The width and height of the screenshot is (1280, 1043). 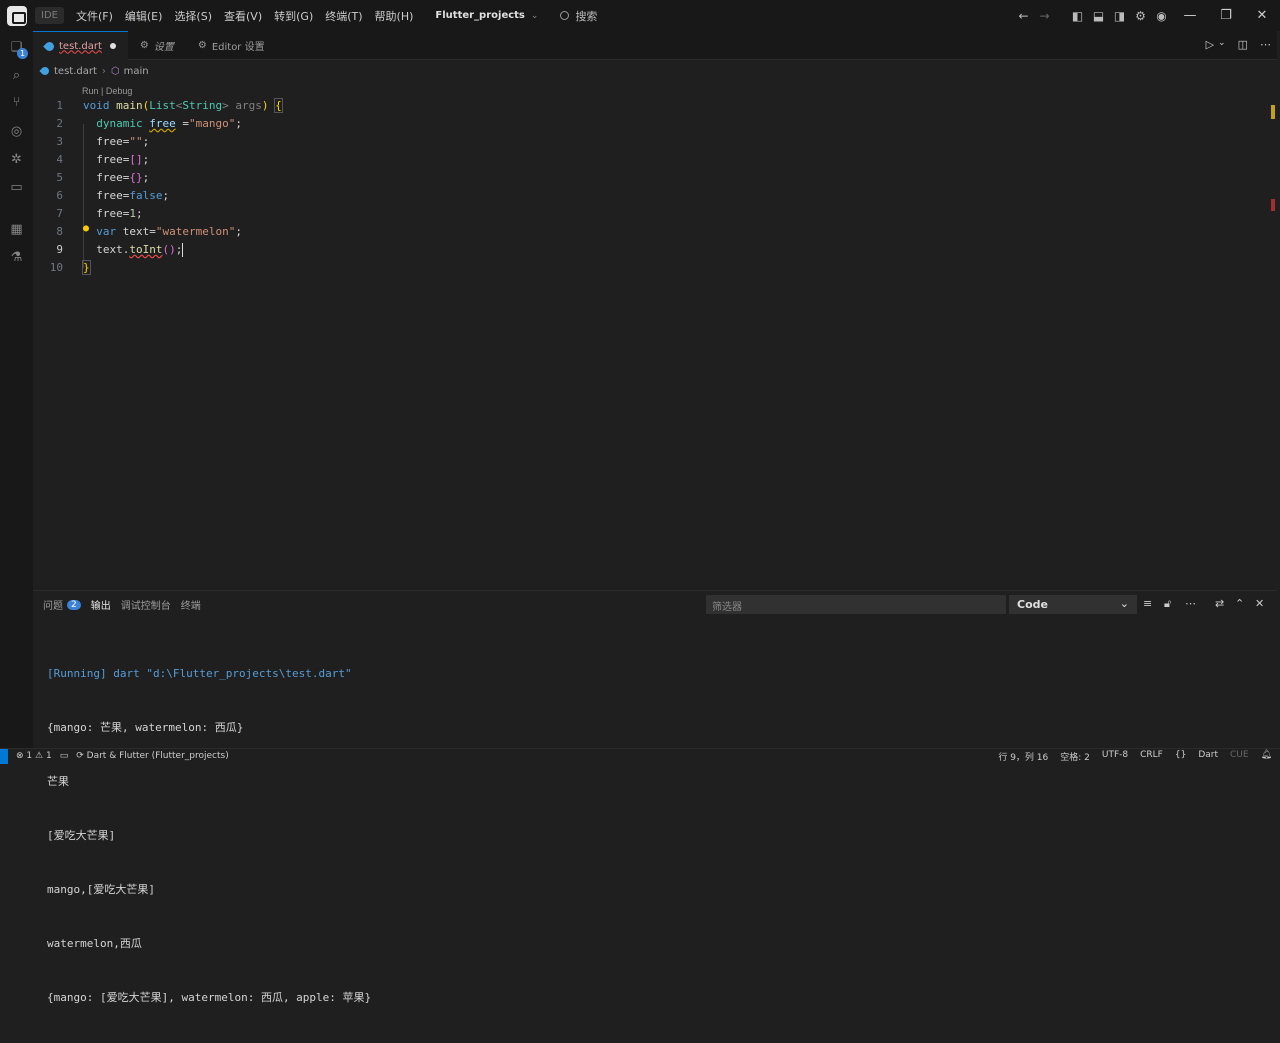 What do you see at coordinates (16, 159) in the screenshot?
I see `debug-bug-icon: ✲` at bounding box center [16, 159].